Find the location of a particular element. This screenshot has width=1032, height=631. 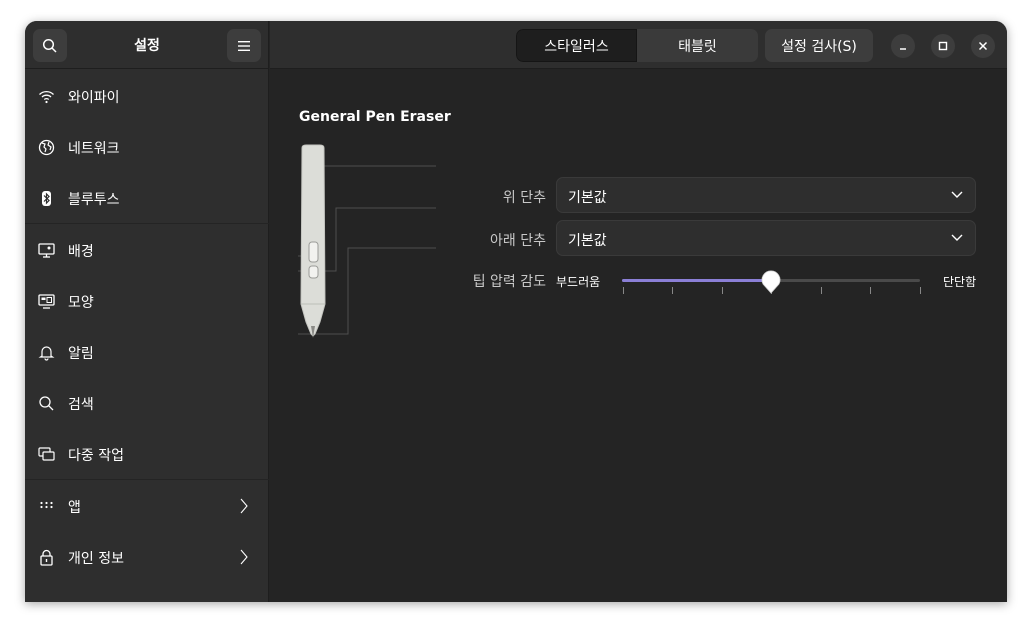

header-bar: 스타일러스 태블릿 설정 검사(S) is located at coordinates (638, 45).